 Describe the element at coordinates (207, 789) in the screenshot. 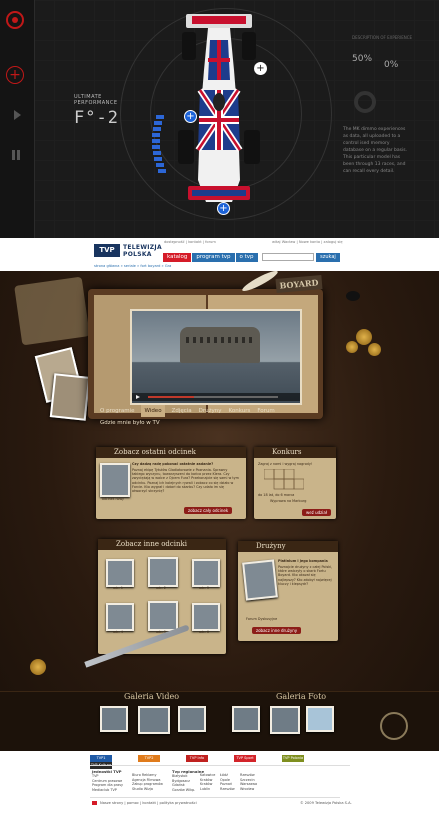

I see `footer-link: Lublin` at that location.